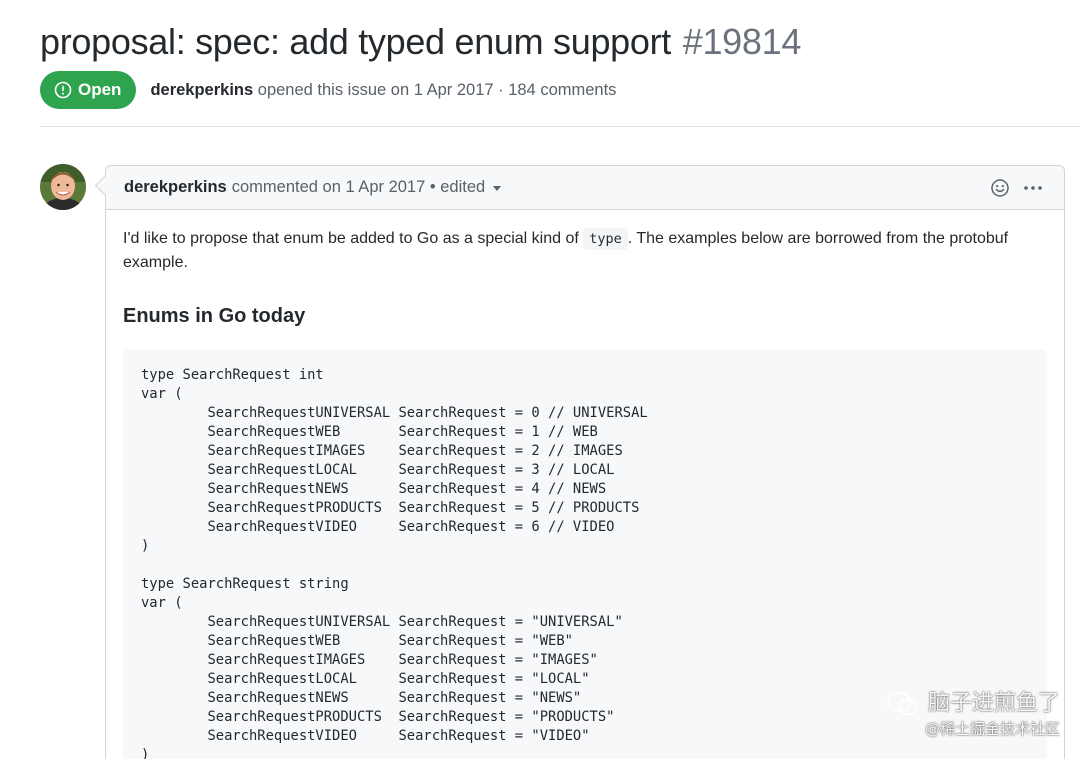  Describe the element at coordinates (214, 316) in the screenshot. I see `section-heading: Enums in Go today` at that location.